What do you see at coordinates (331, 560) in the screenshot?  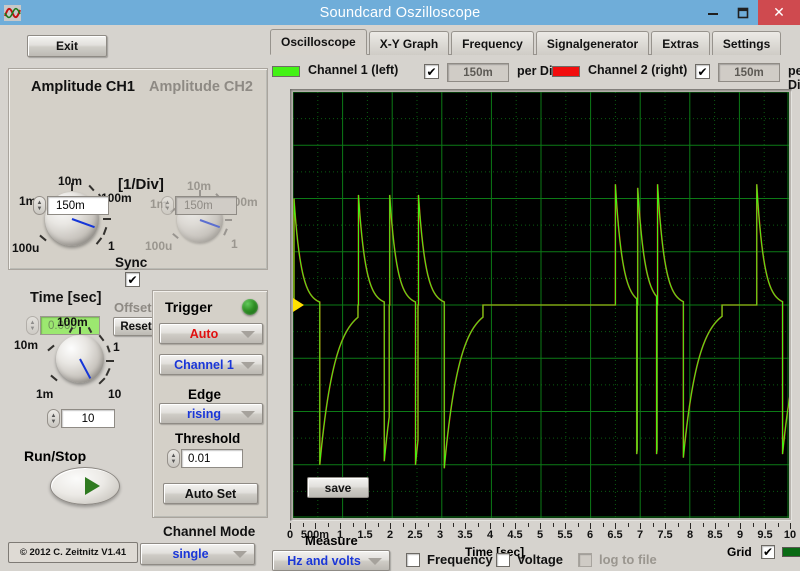 I see `measure-dropdown: Hz and volts` at bounding box center [331, 560].